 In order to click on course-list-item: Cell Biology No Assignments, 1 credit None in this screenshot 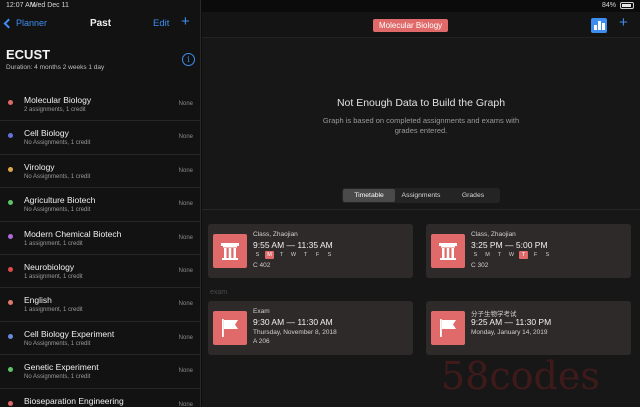, I will do `click(100, 138)`.